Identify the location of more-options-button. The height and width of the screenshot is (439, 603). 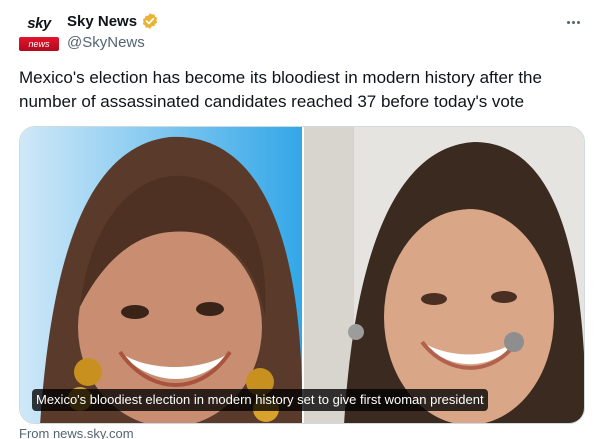
(573, 22).